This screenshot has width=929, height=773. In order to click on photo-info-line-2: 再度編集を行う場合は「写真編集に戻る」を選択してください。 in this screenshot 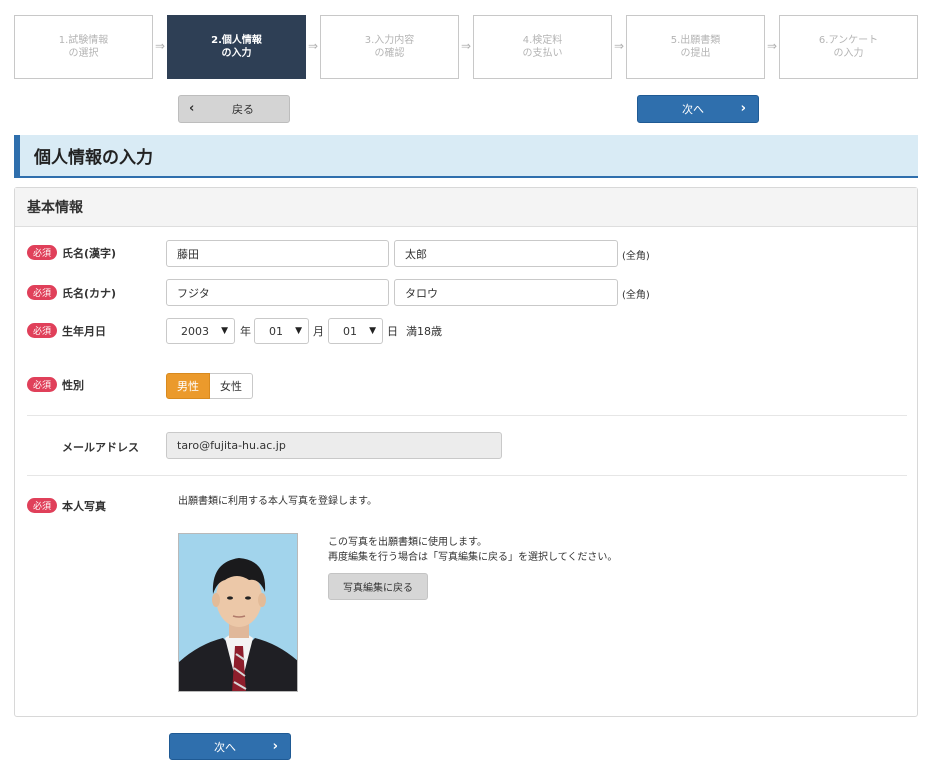, I will do `click(473, 557)`.